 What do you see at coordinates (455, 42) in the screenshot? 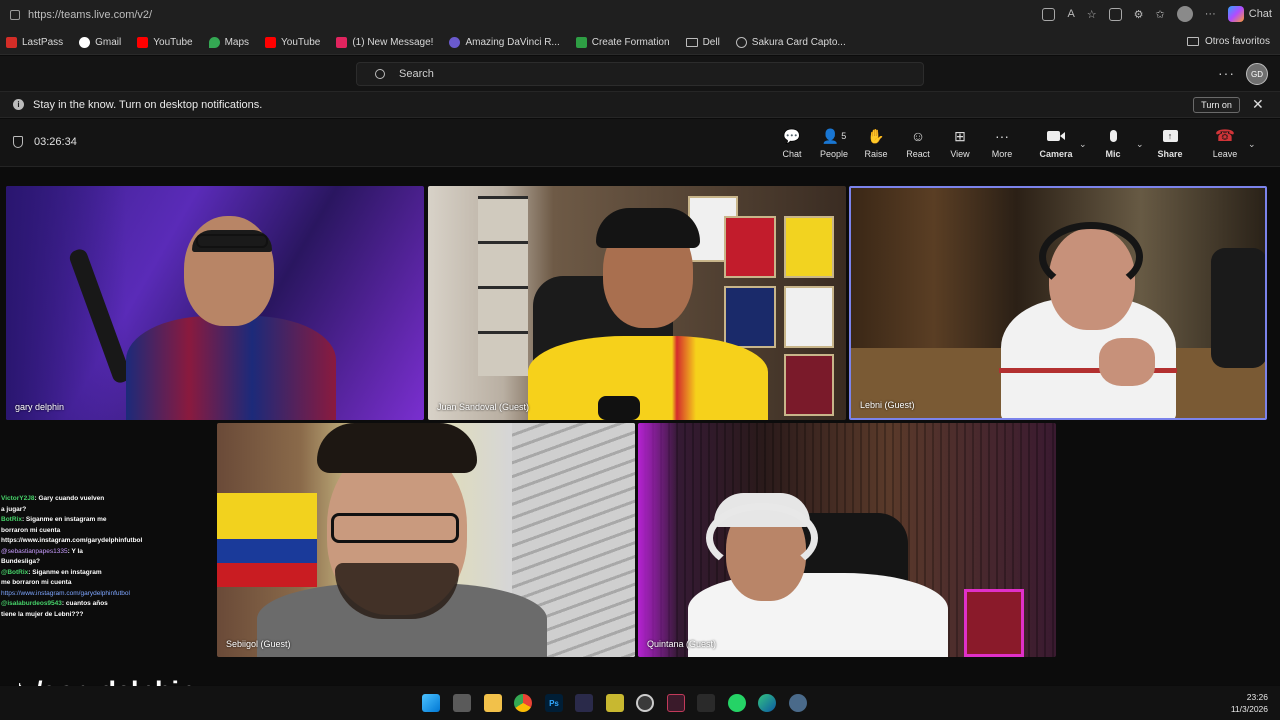
I see `davinci-icon` at bounding box center [455, 42].